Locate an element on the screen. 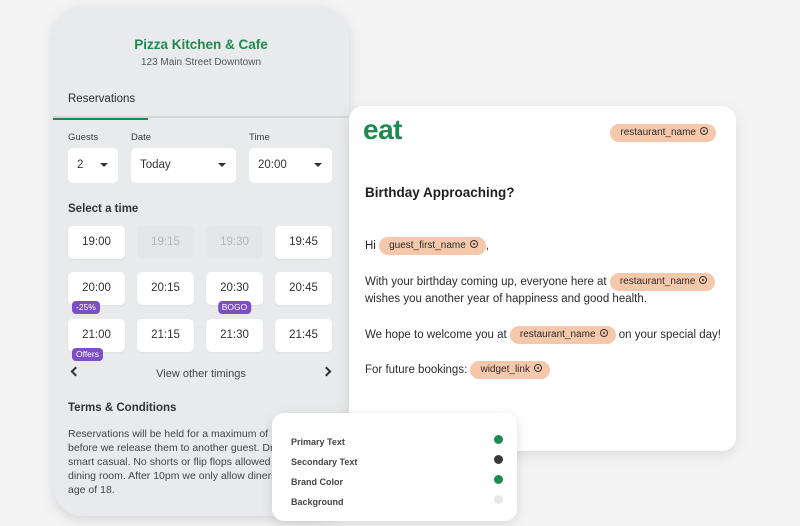 The image size is (800, 526). time-value: 20:00 is located at coordinates (272, 165).